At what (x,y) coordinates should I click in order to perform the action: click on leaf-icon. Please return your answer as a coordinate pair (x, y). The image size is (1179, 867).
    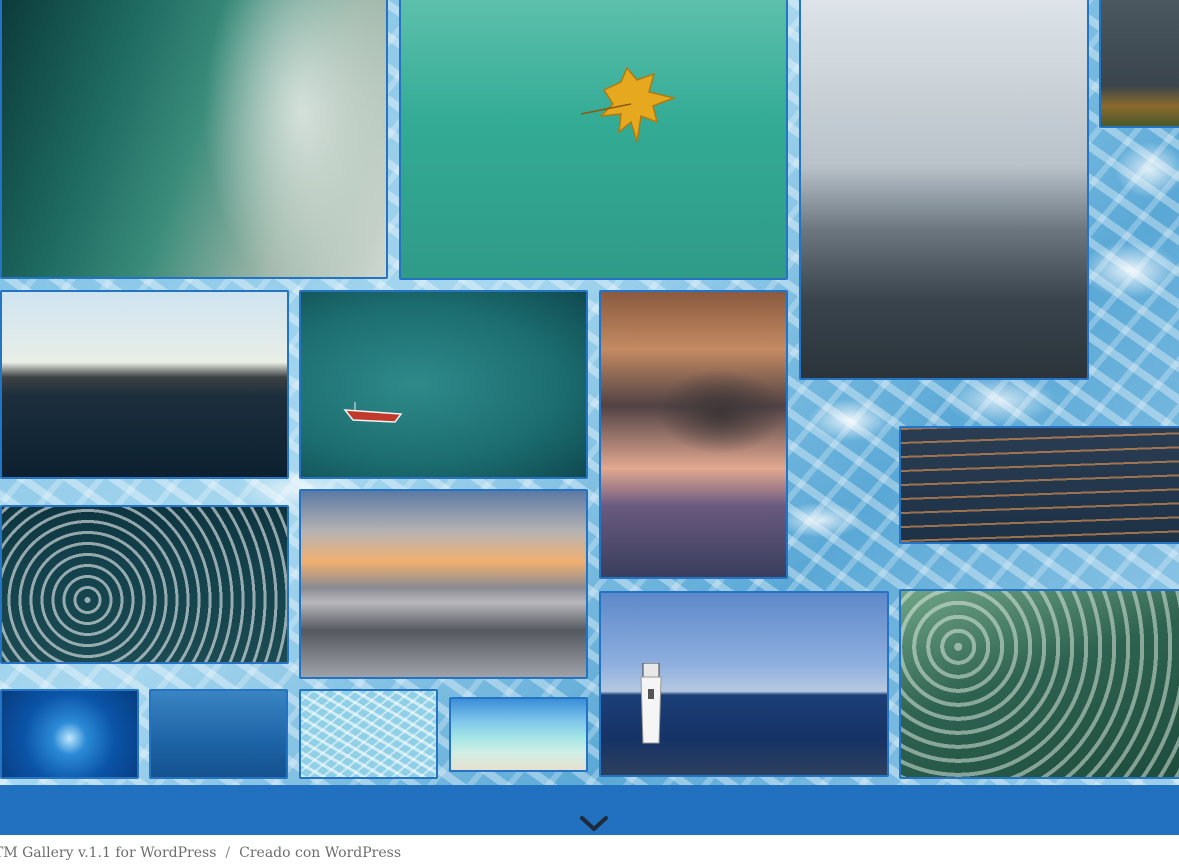
    Looking at the image, I should click on (628, 104).